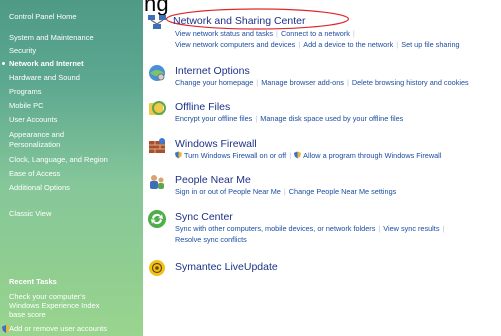 This screenshot has width=501, height=336. What do you see at coordinates (302, 82) in the screenshot?
I see `link-manage-add-ons: Manage browser add-ons` at bounding box center [302, 82].